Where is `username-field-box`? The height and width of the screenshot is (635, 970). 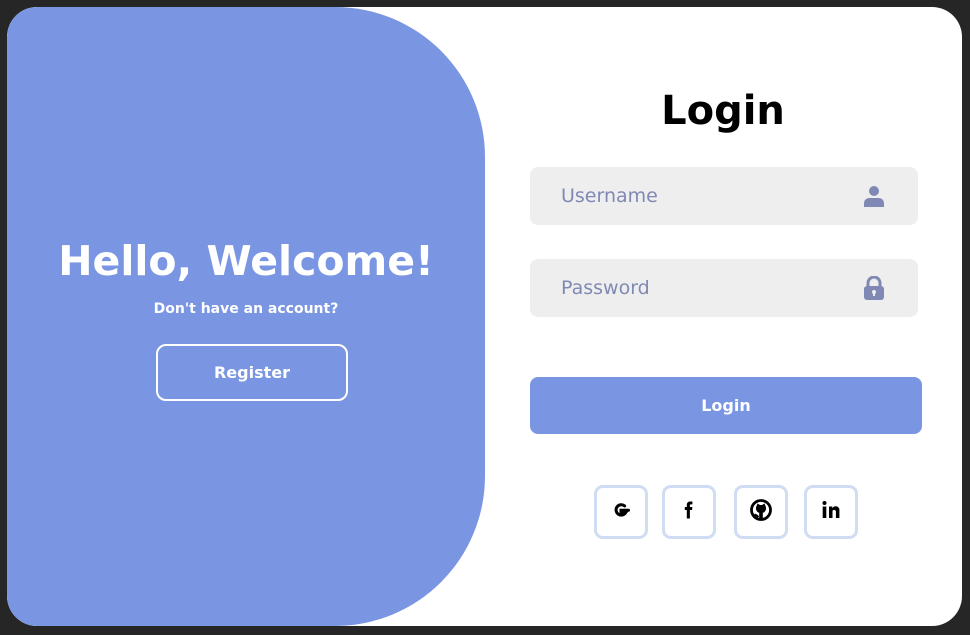
username-field-box is located at coordinates (724, 196).